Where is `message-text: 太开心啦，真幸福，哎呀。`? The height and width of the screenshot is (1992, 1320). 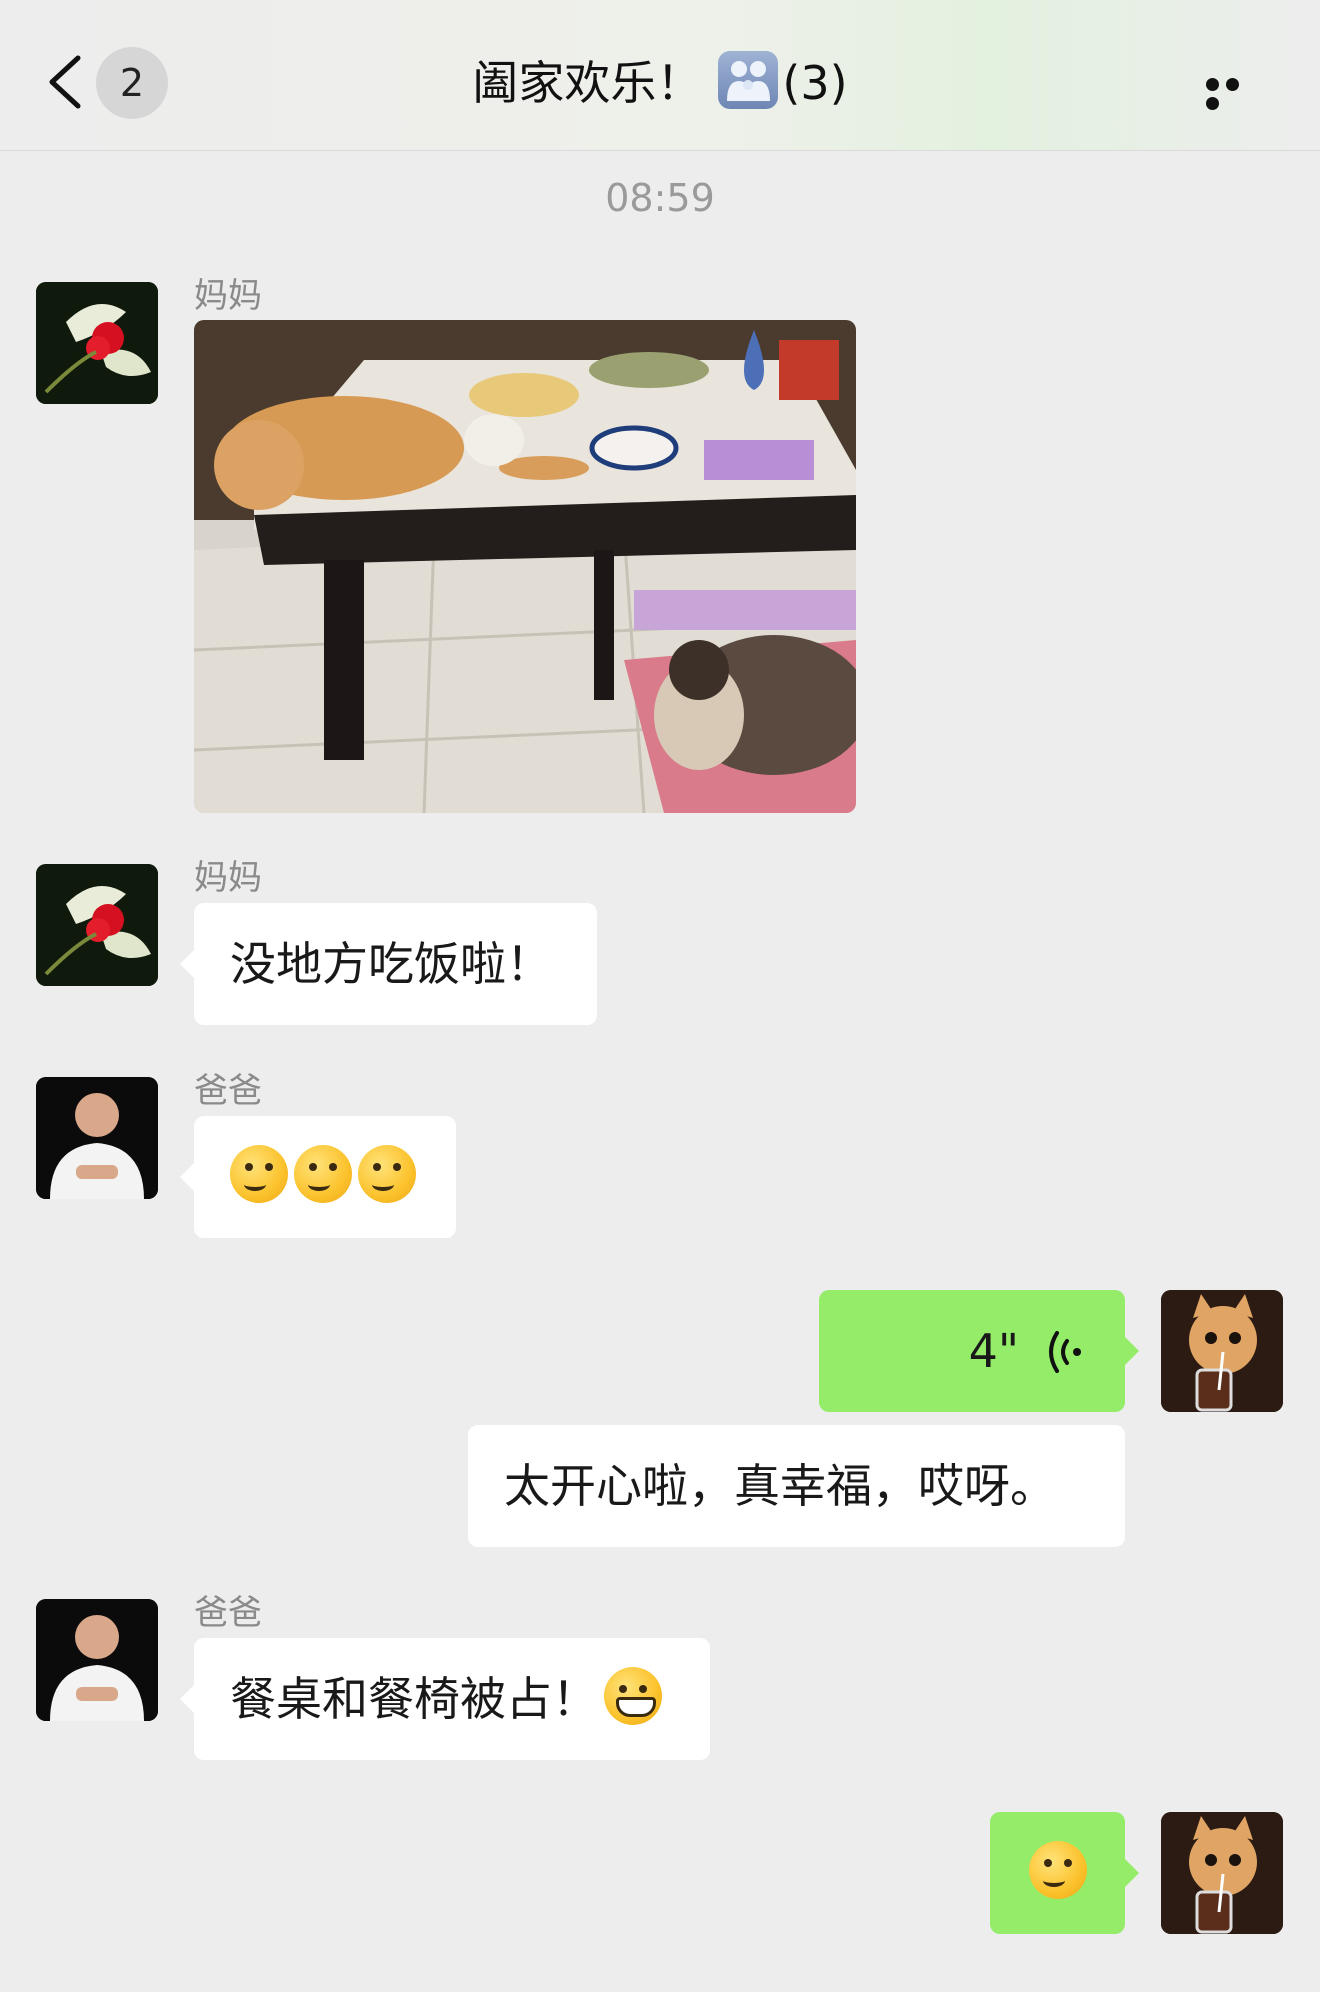
message-text: 太开心啦，真幸福，哎呀。 is located at coordinates (780, 1486).